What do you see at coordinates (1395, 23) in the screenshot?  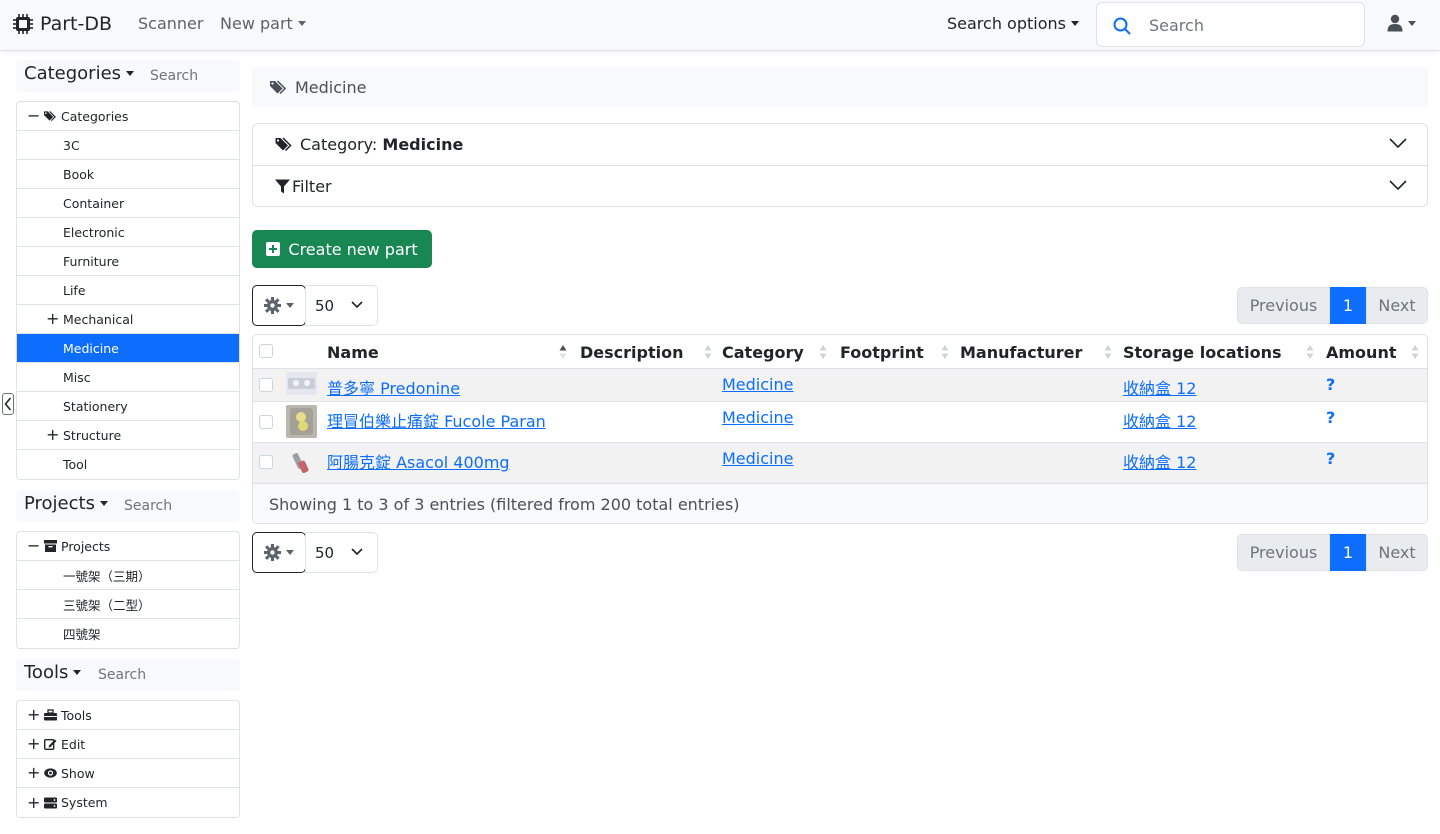 I see `user-icon` at bounding box center [1395, 23].